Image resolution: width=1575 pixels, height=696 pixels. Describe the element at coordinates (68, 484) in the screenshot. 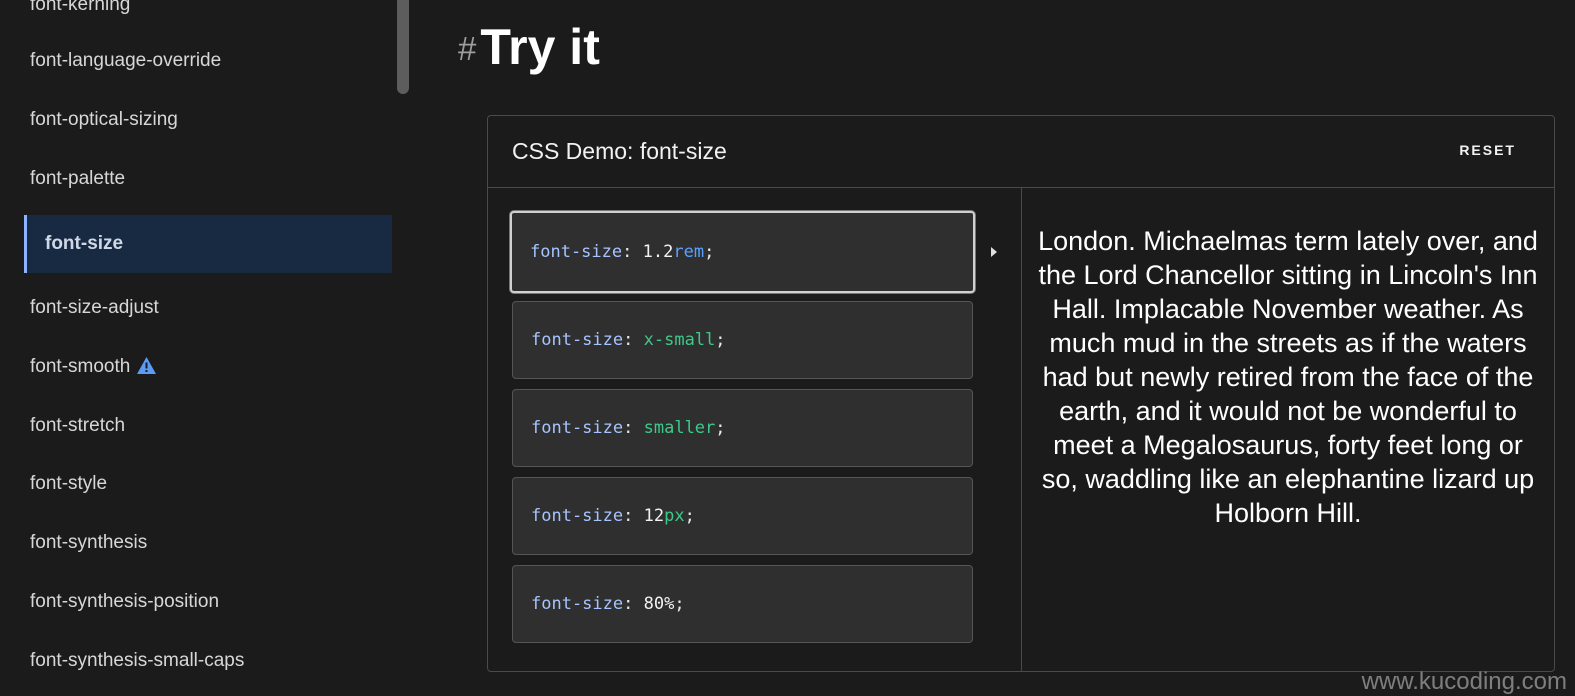

I see `sidebar-item-font-style: font-style` at that location.